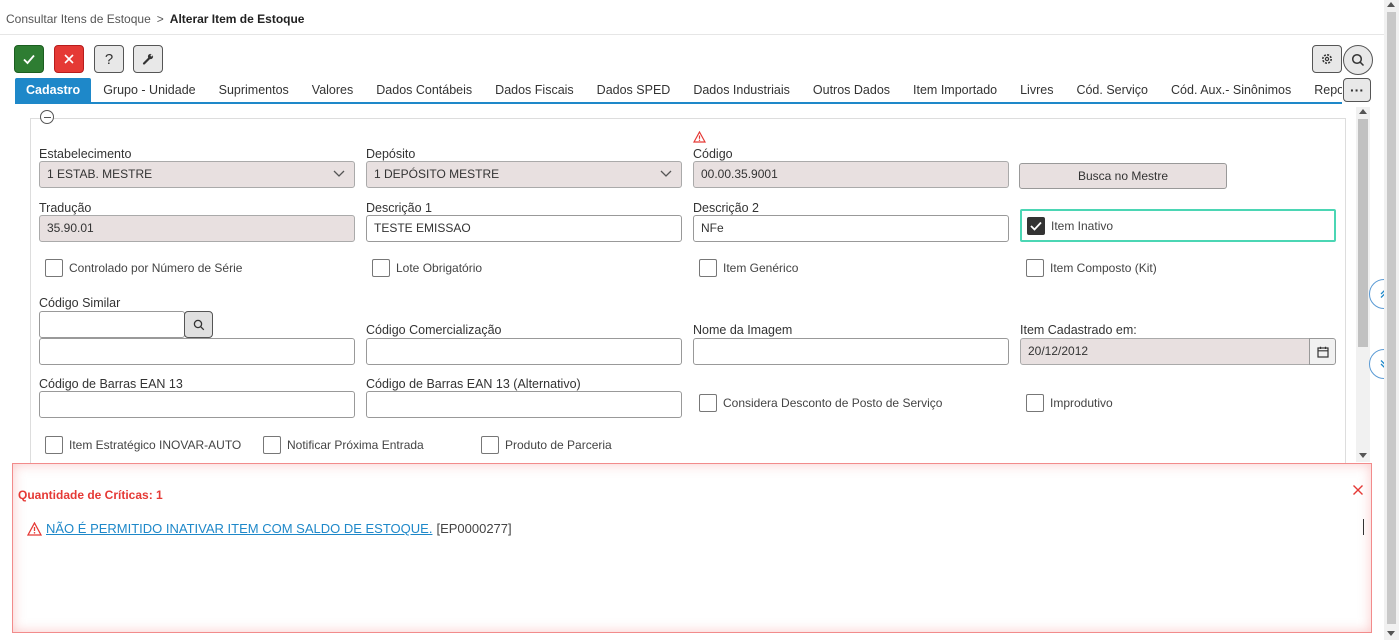 Image resolution: width=1399 pixels, height=640 pixels. Describe the element at coordinates (197, 404) in the screenshot. I see `ean13-field` at that location.